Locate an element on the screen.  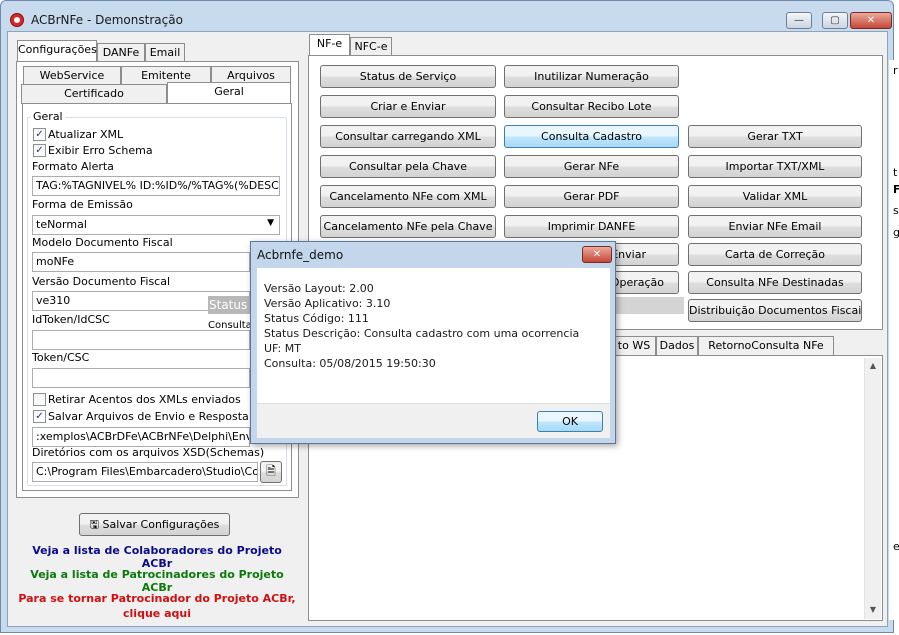
cancelamento-xml-button: Cancelamento NFe com XML is located at coordinates (408, 196).